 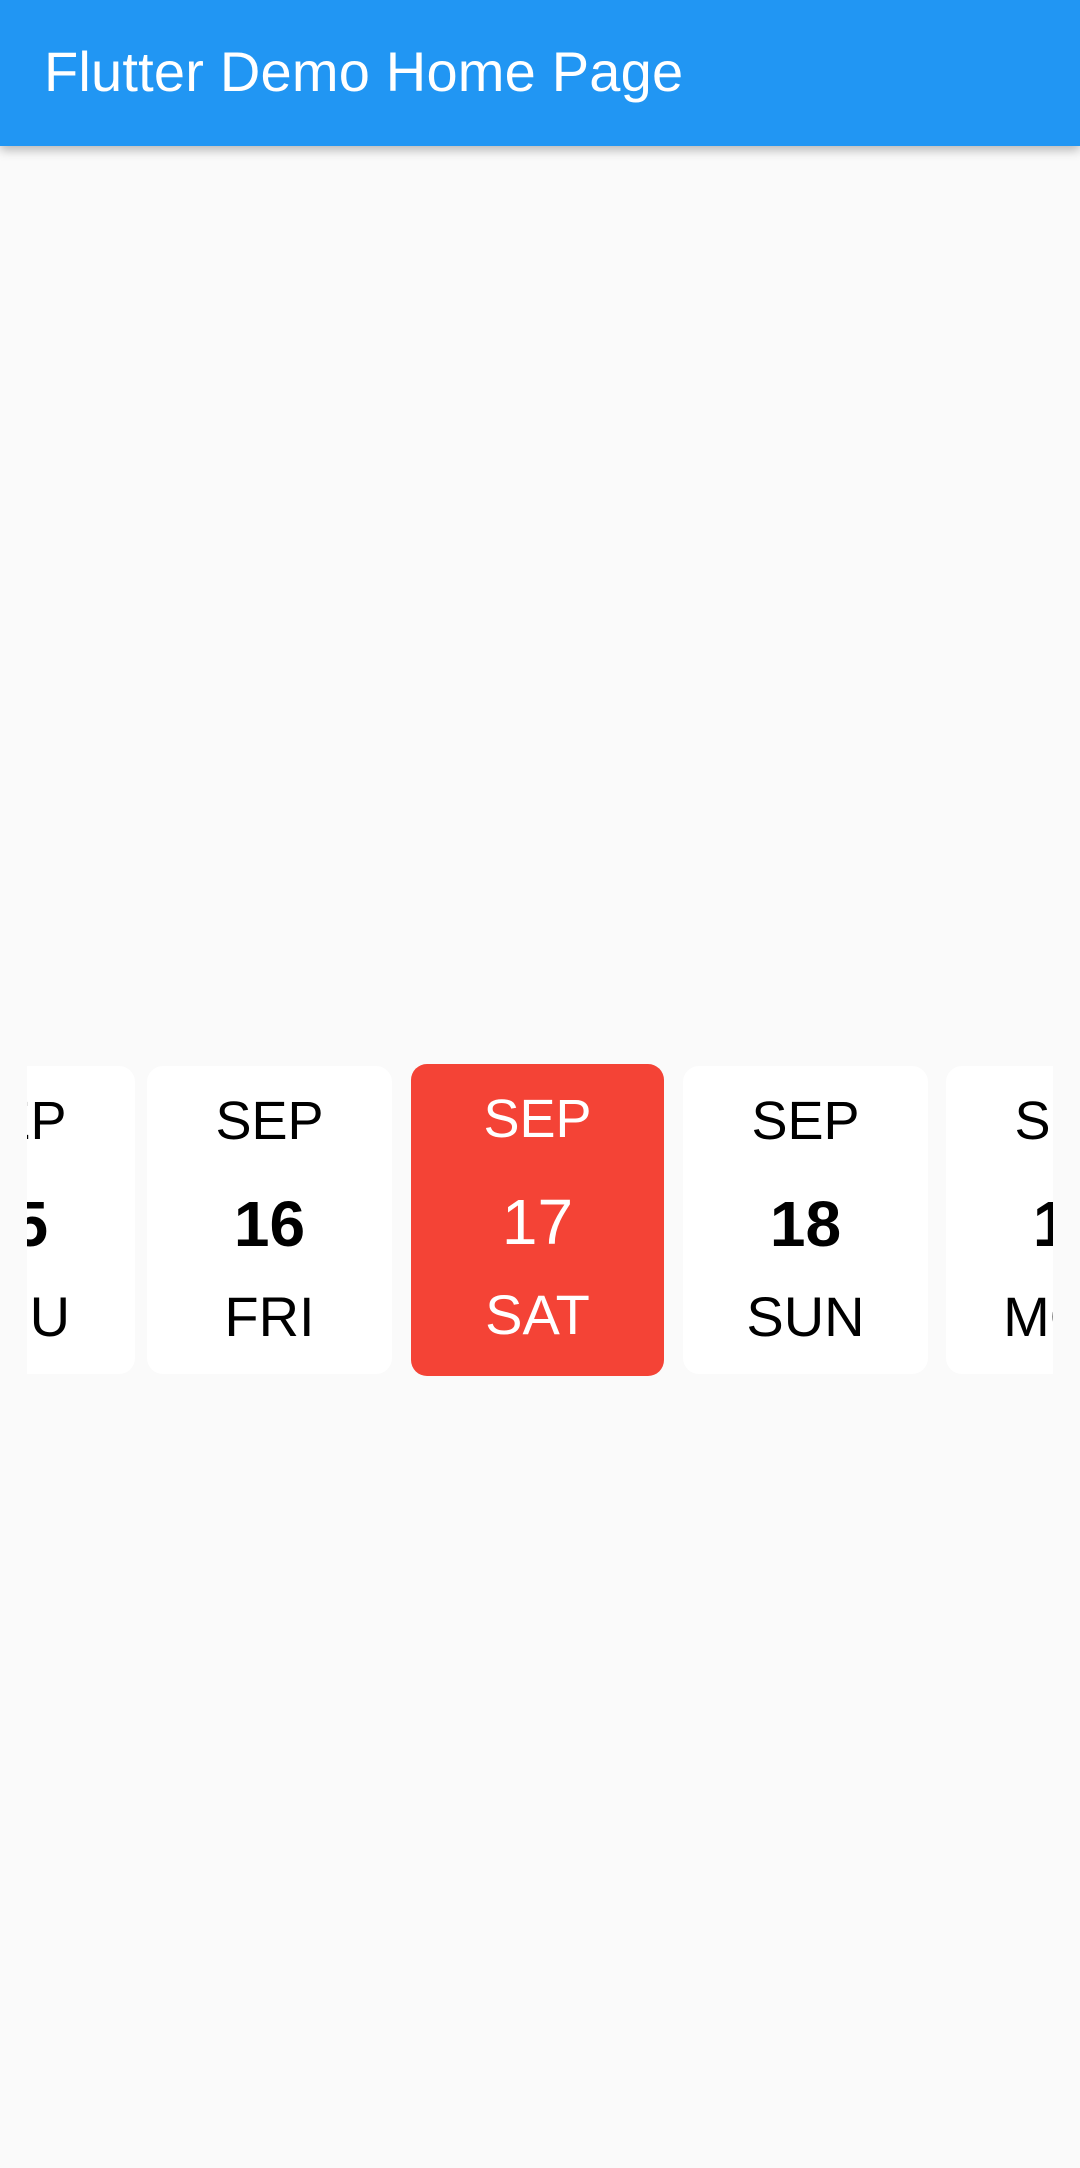 I want to click on date-weekday: FRI, so click(x=269, y=1316).